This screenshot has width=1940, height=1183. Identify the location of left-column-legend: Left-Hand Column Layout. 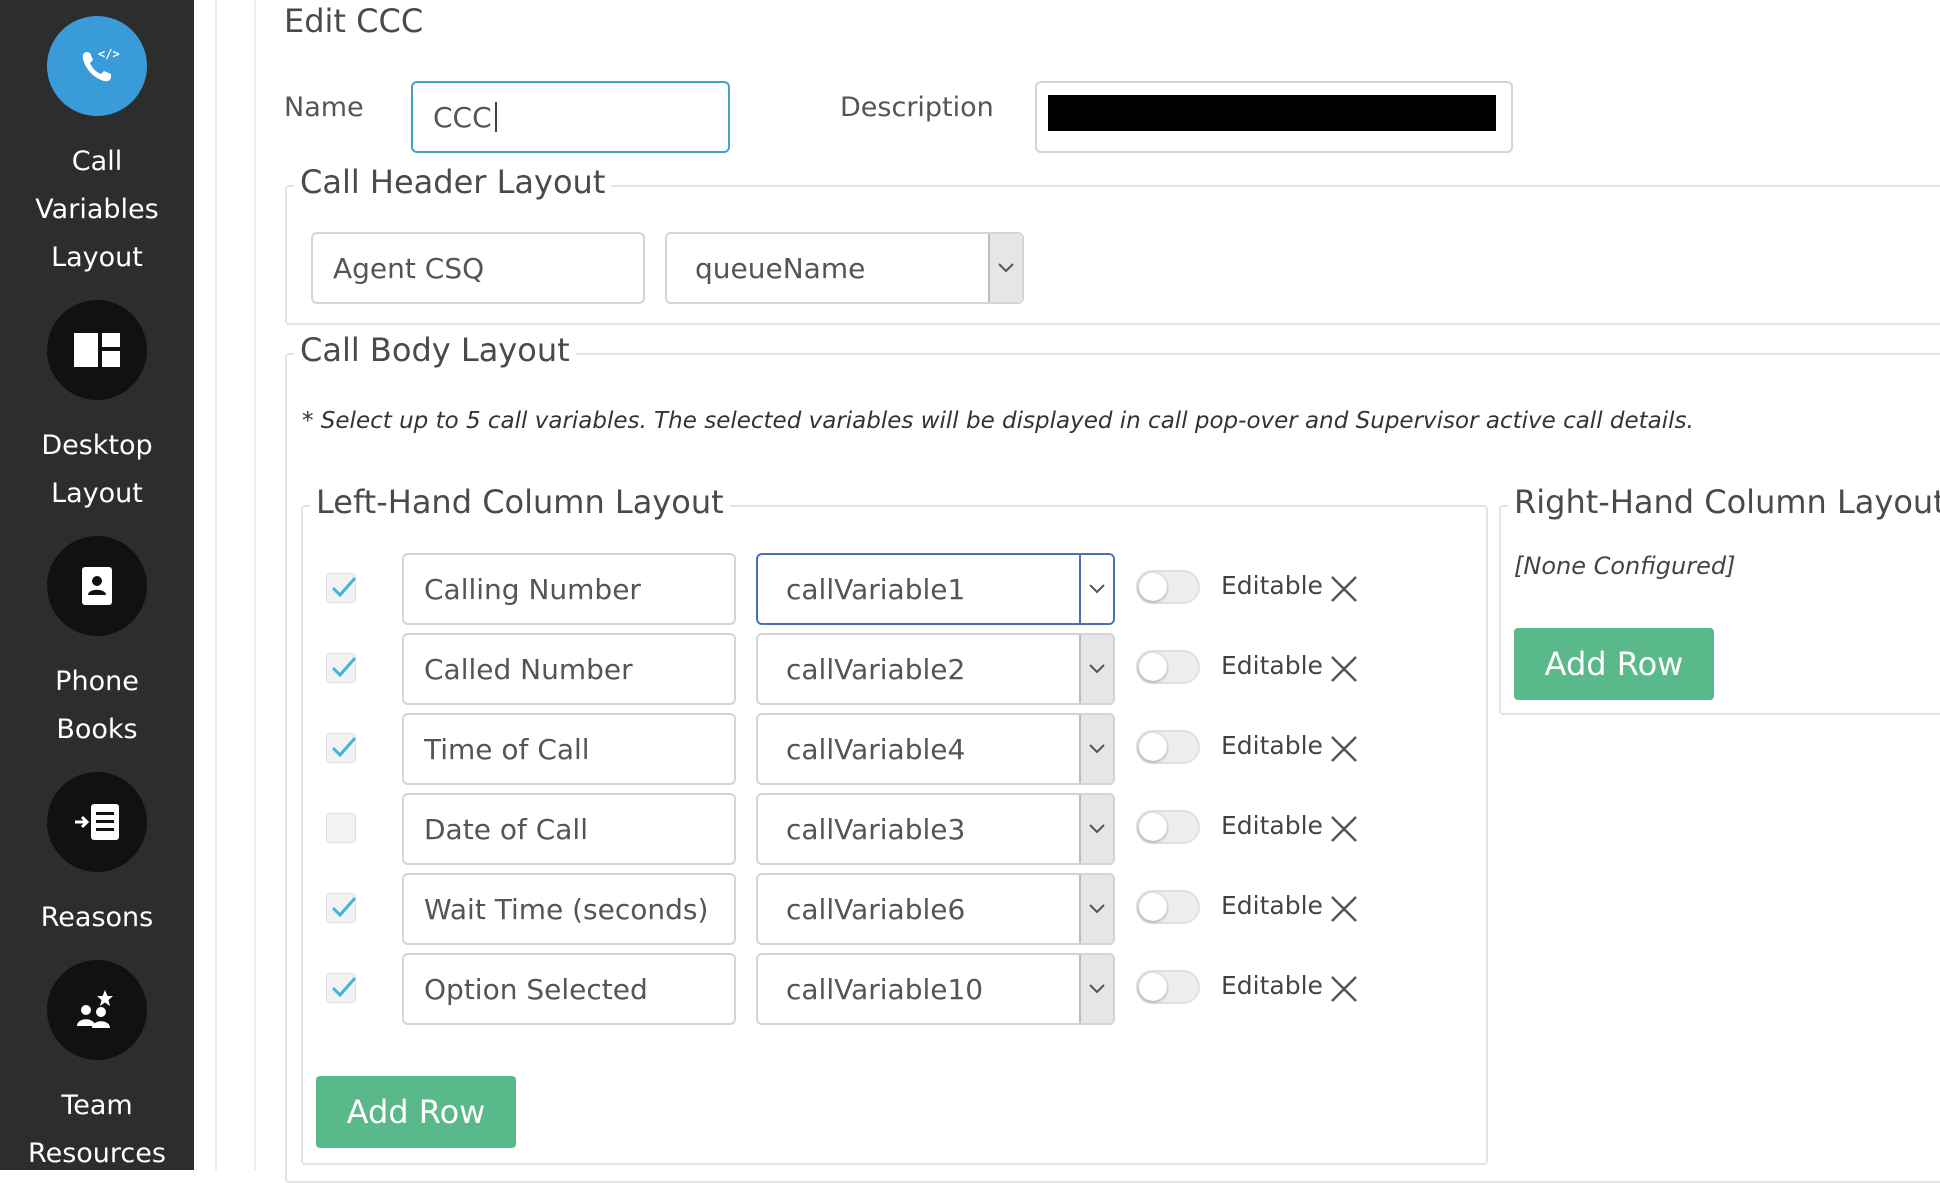
(520, 502).